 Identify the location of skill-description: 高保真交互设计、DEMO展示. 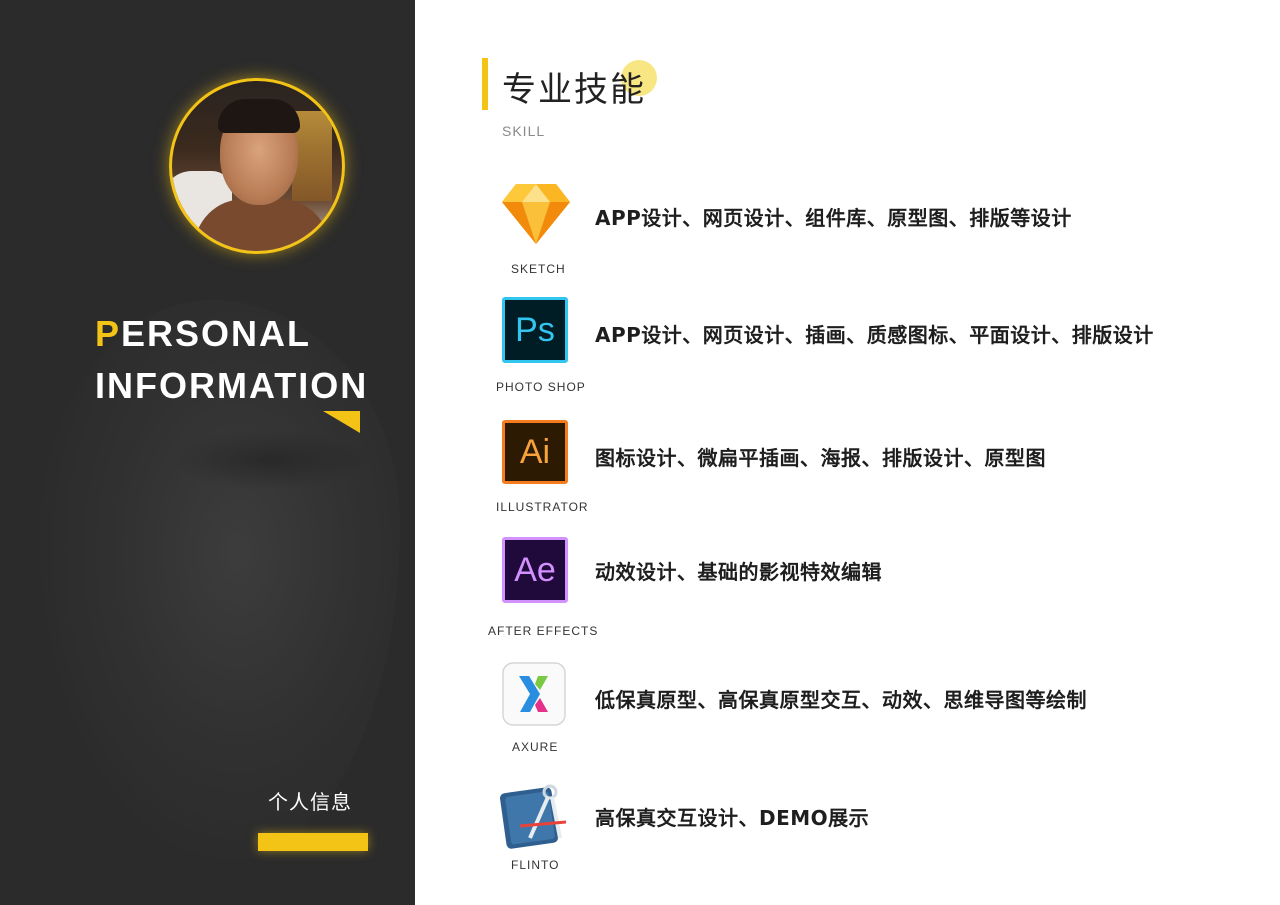
(732, 818).